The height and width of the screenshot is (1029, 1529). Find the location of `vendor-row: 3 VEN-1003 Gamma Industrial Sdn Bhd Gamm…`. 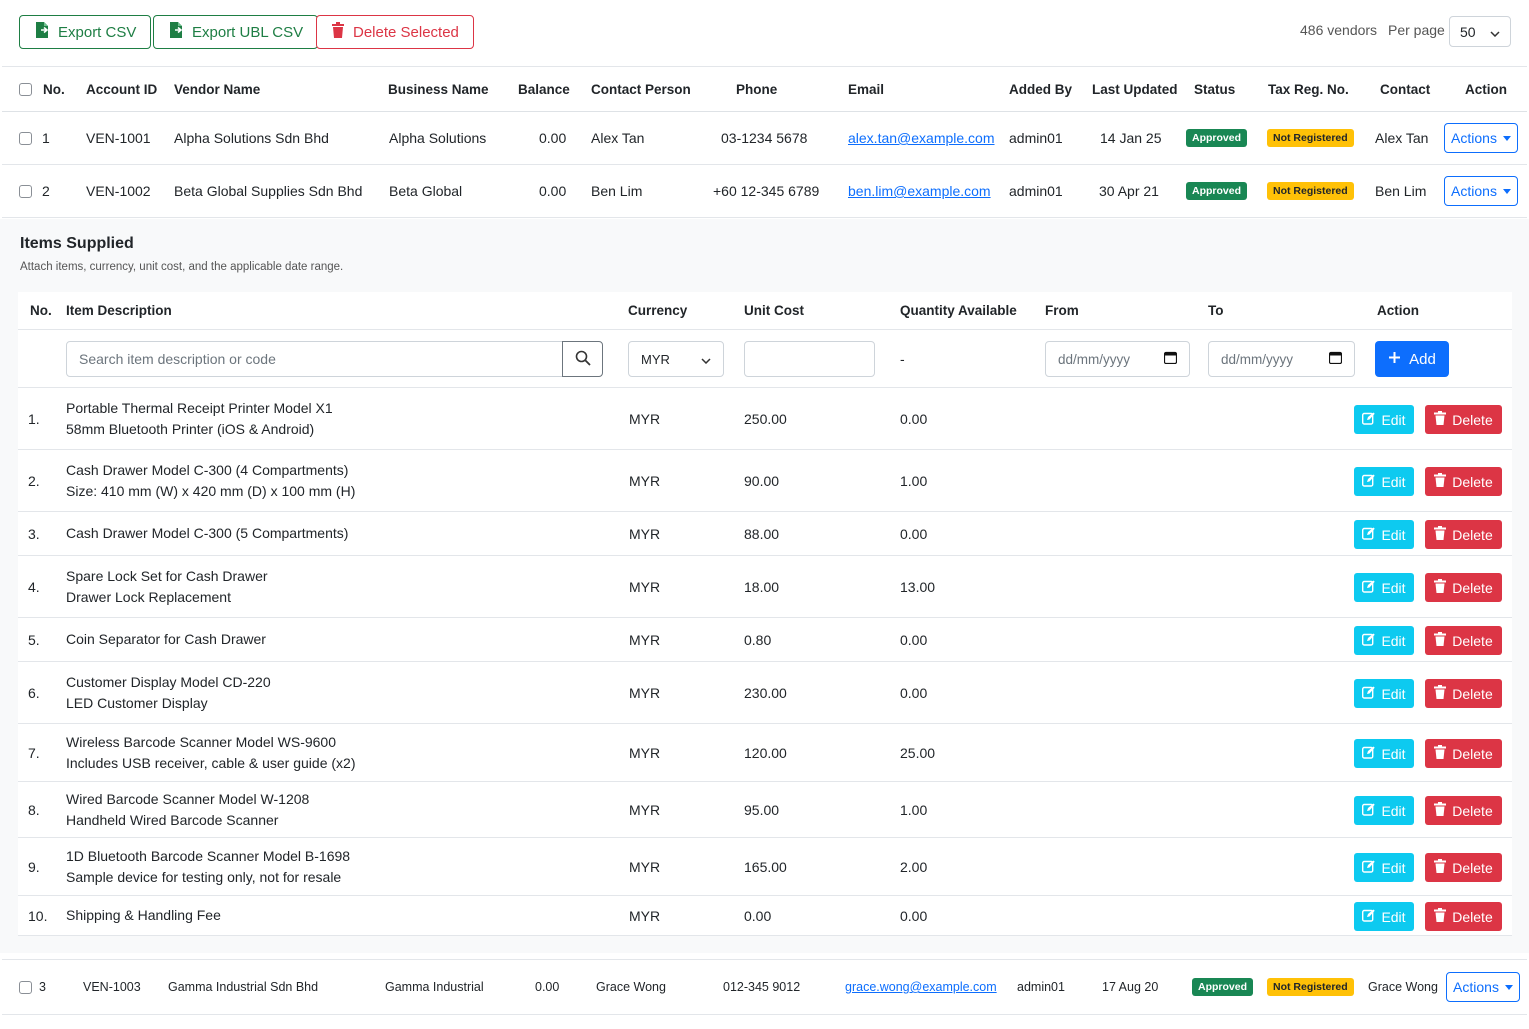

vendor-row: 3 VEN-1003 Gamma Industrial Sdn Bhd Gamm… is located at coordinates (764, 987).